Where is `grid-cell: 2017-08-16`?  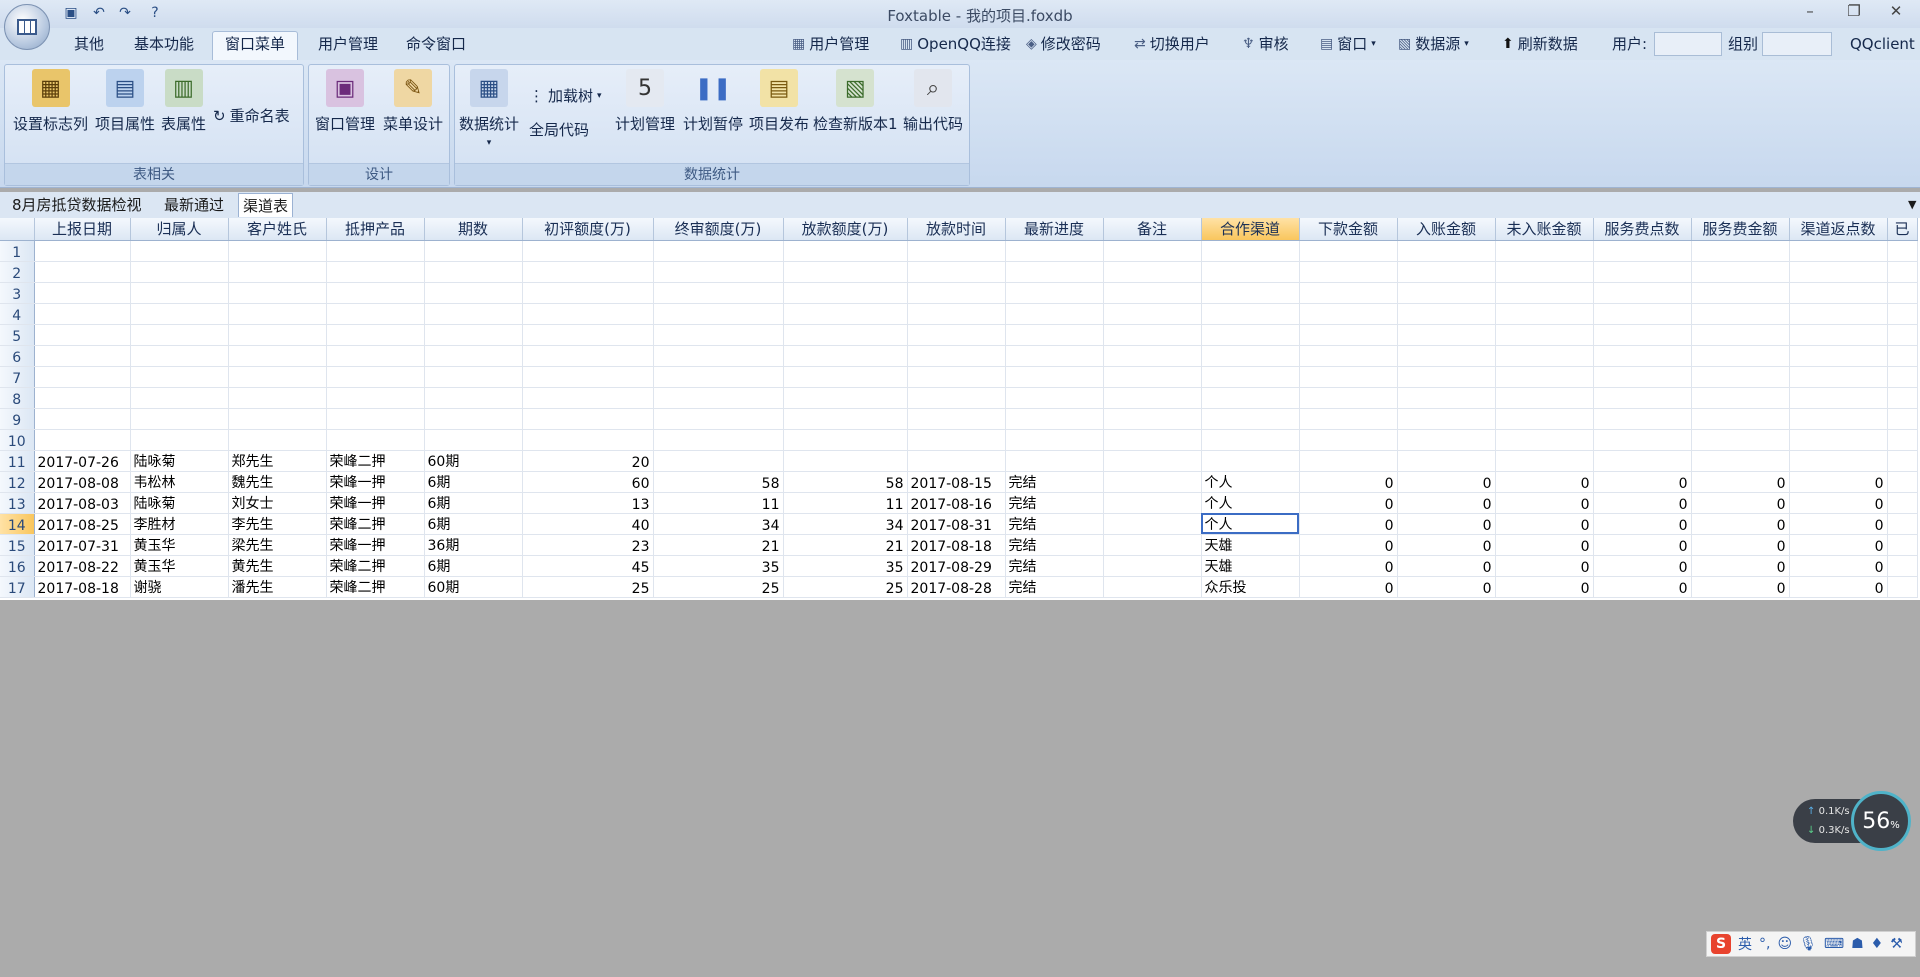 grid-cell: 2017-08-16 is located at coordinates (956, 503).